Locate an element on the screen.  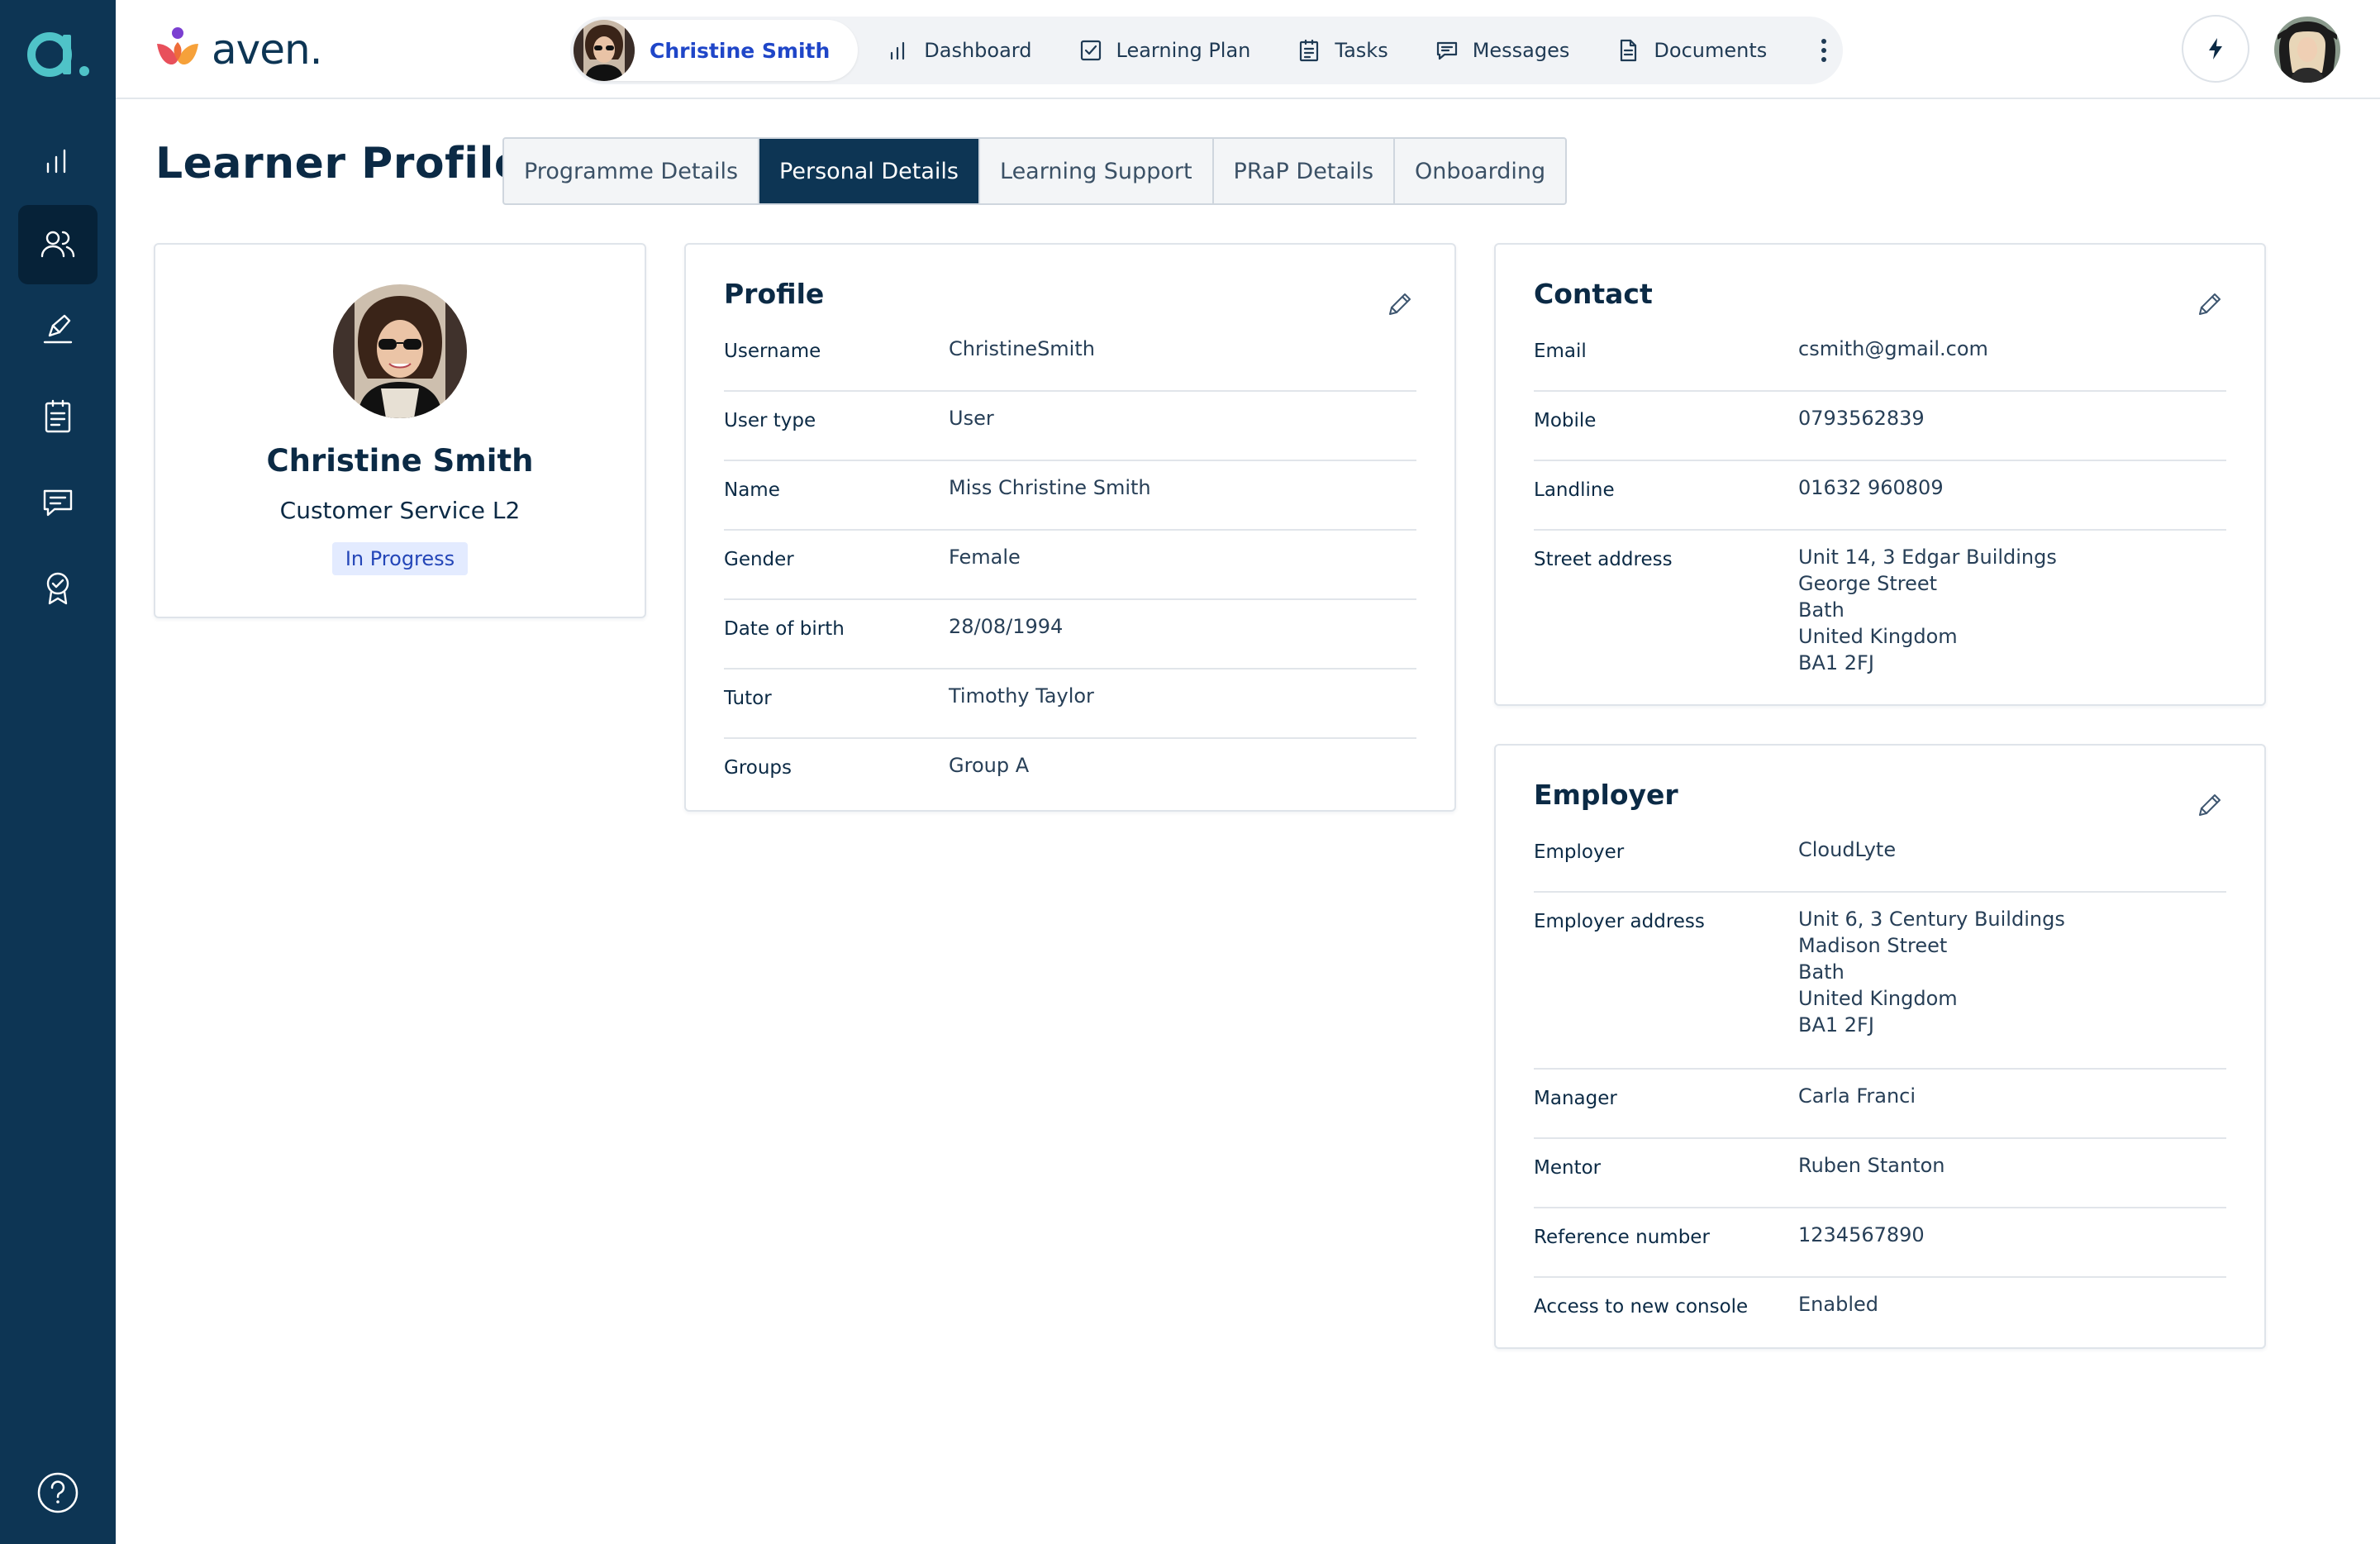
sidebar-item-dashboard is located at coordinates (58, 161).